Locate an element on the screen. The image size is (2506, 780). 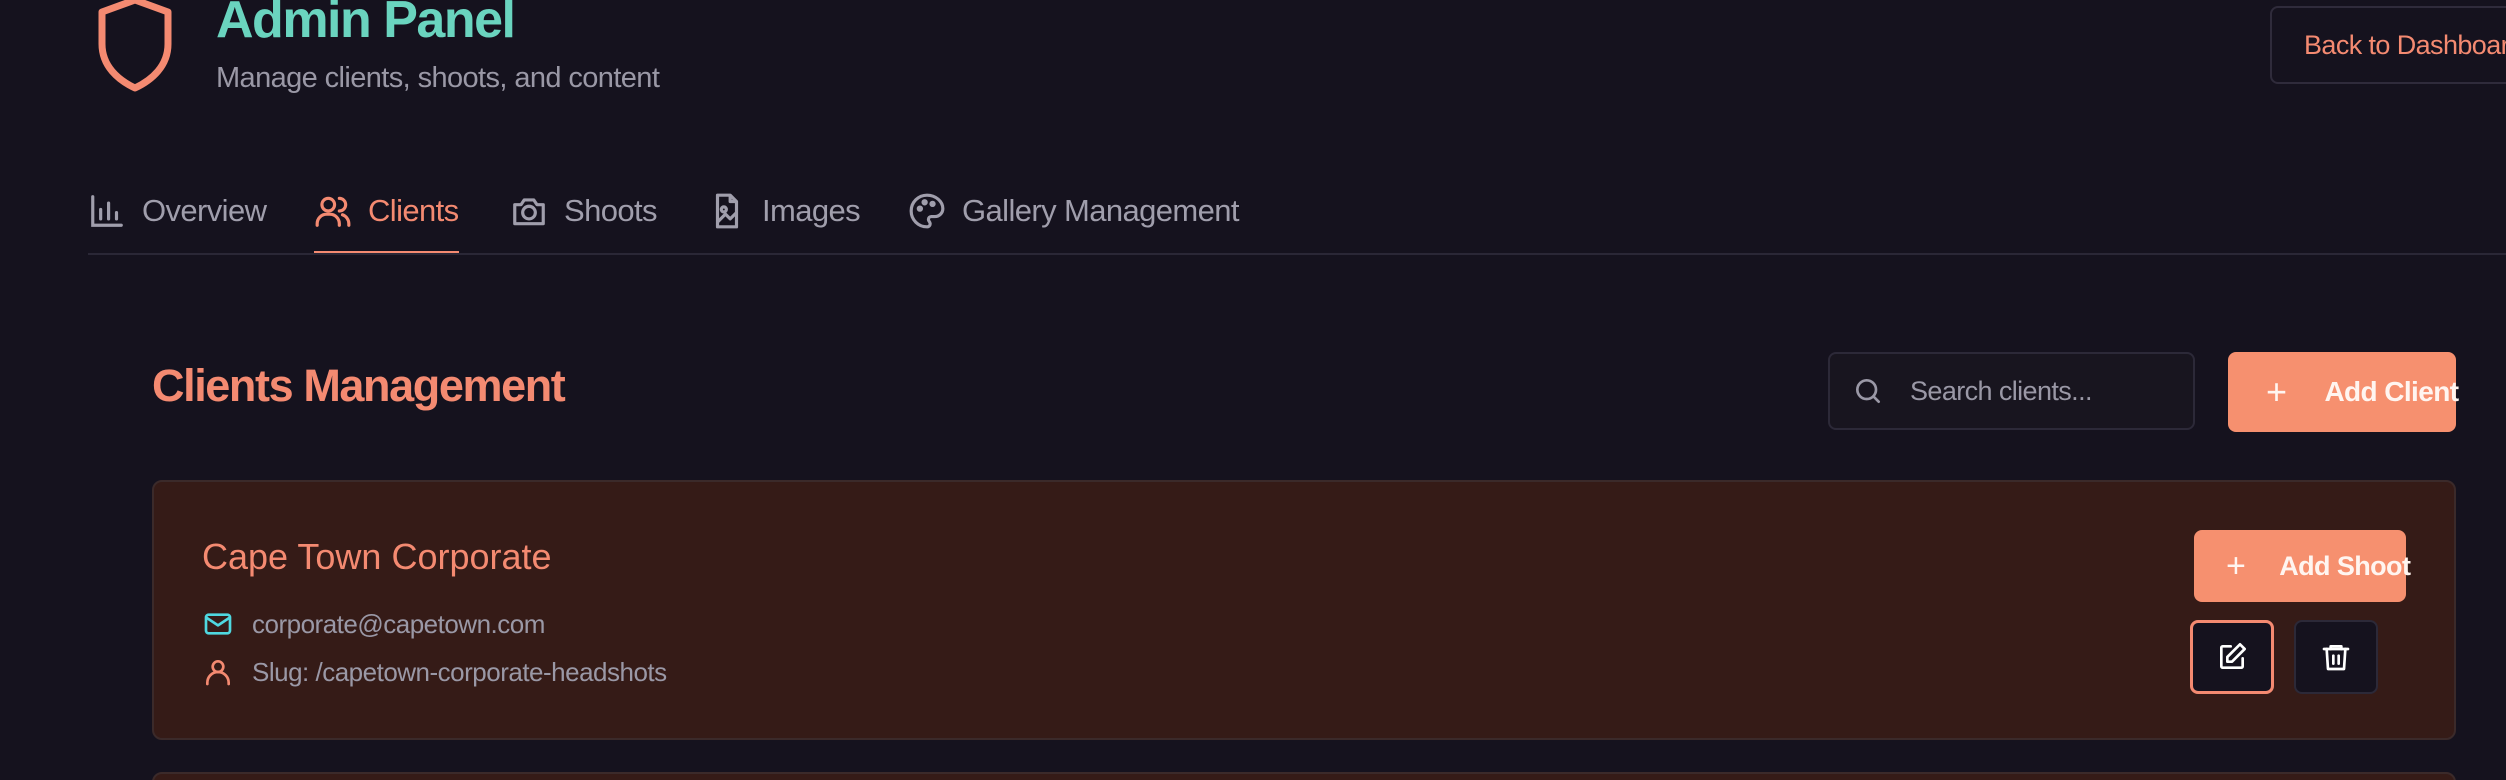
mail-icon is located at coordinates (218, 624).